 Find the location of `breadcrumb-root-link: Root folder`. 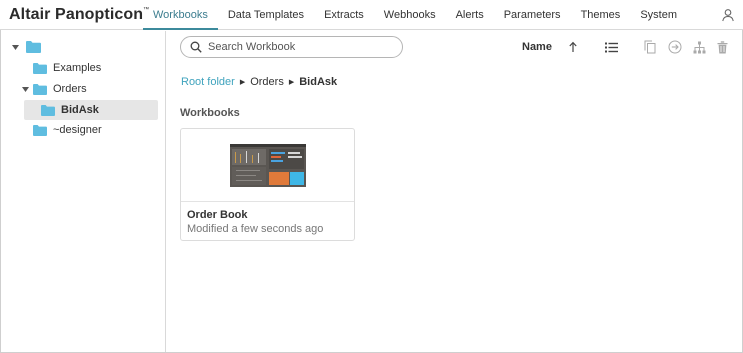

breadcrumb-root-link: Root folder is located at coordinates (208, 82).